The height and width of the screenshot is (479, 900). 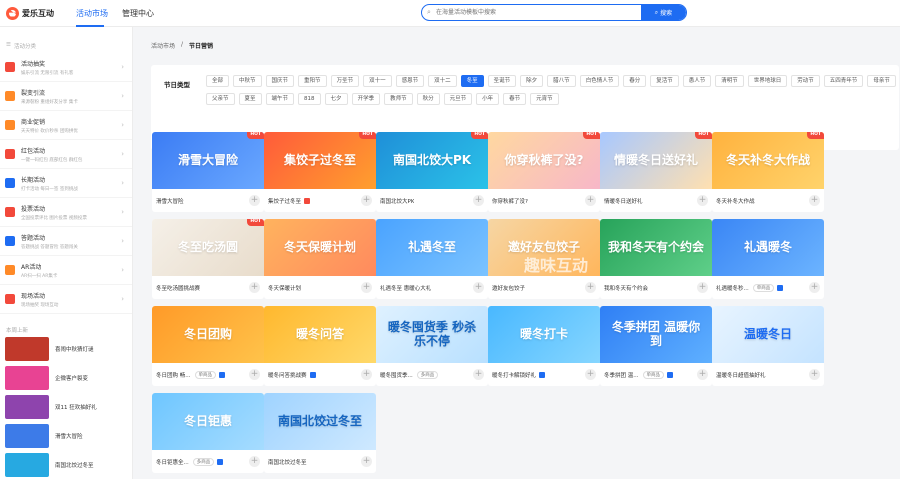 What do you see at coordinates (208, 421) in the screenshot?
I see `template-thumbnail: 冬日钜惠` at bounding box center [208, 421].